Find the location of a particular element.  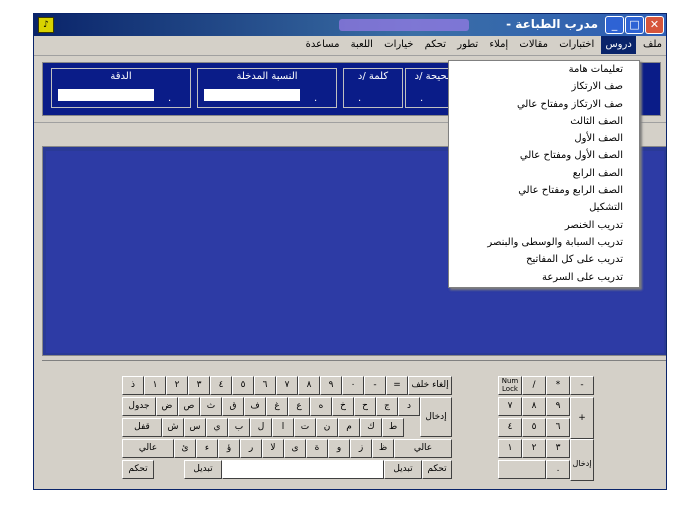

lesson-diacritics: التشكيل is located at coordinates (544, 207).